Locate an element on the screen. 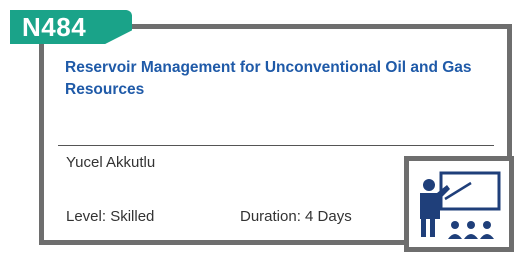  course-code: N484 is located at coordinates (54, 27).